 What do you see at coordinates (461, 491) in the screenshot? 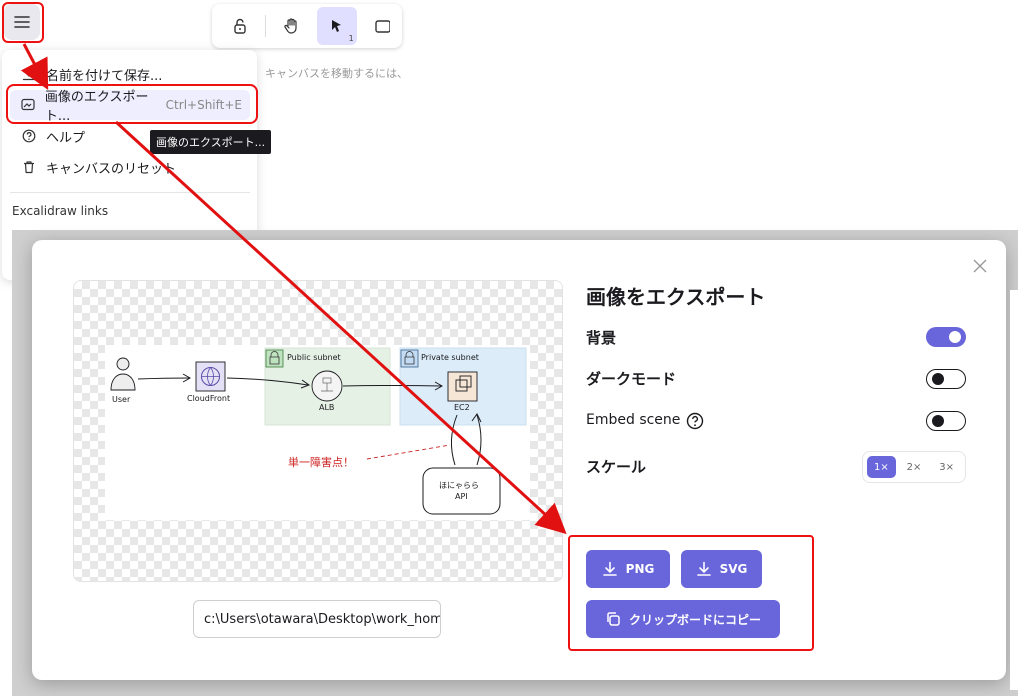
I see `api-box` at bounding box center [461, 491].